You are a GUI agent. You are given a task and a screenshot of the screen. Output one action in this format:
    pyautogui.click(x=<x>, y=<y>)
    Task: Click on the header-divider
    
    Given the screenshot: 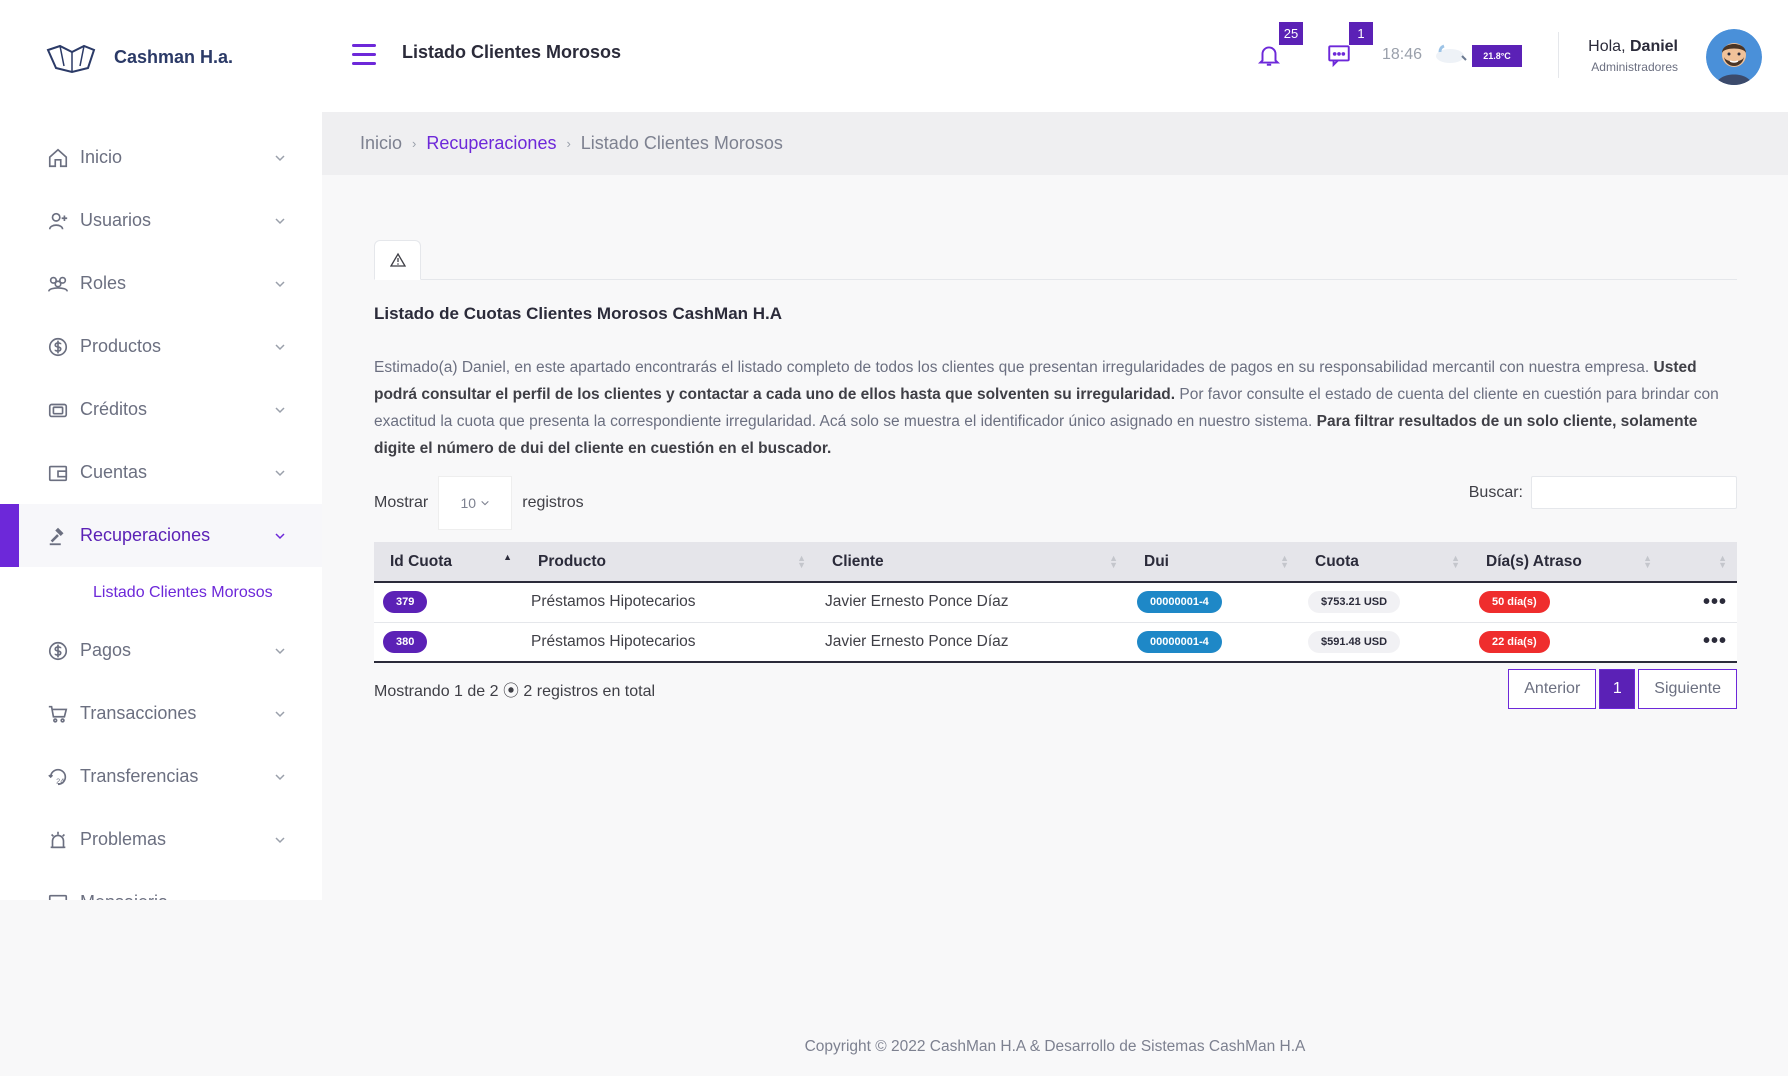 What is the action you would take?
    pyautogui.click(x=1558, y=55)
    